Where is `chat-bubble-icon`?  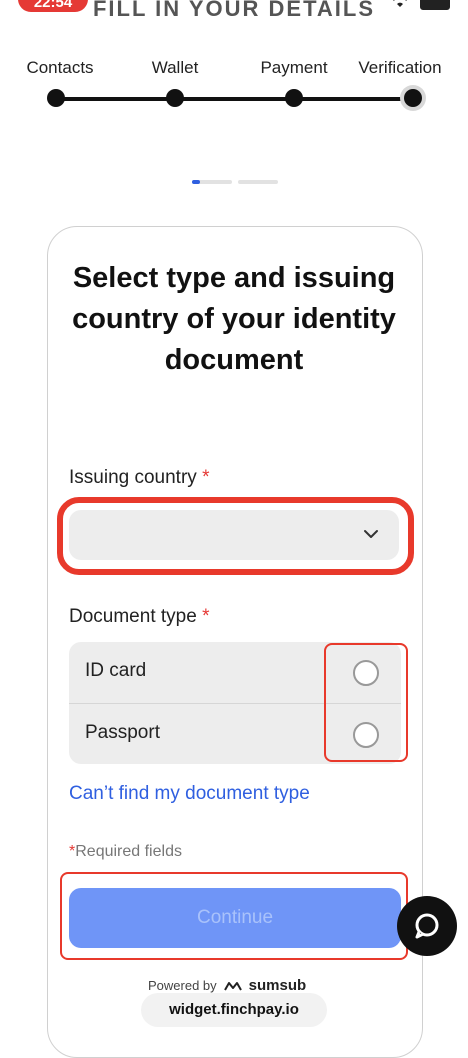
chat-bubble-icon is located at coordinates (427, 926).